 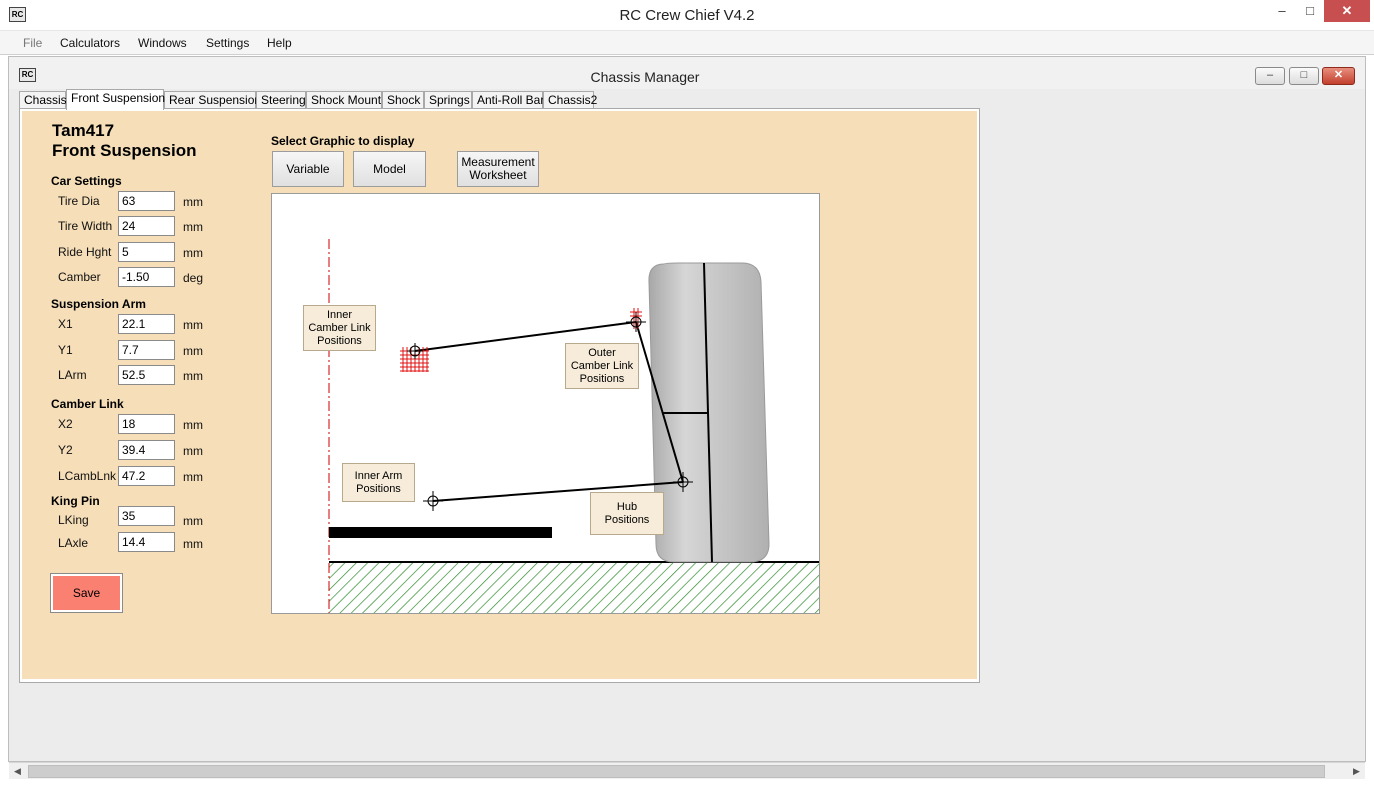 I want to click on scroll-left-arrow-icon: ◀, so click(x=17, y=771).